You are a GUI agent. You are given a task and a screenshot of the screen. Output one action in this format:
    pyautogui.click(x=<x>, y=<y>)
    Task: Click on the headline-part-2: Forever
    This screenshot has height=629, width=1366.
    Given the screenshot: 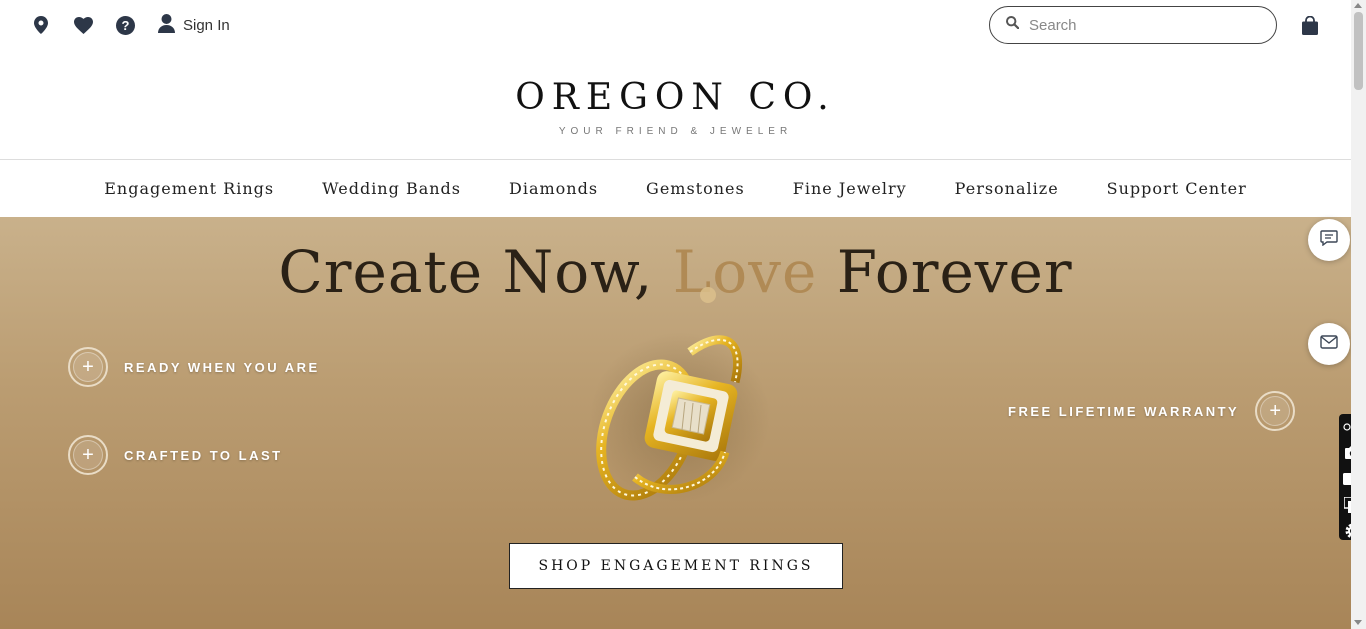 What is the action you would take?
    pyautogui.click(x=945, y=272)
    